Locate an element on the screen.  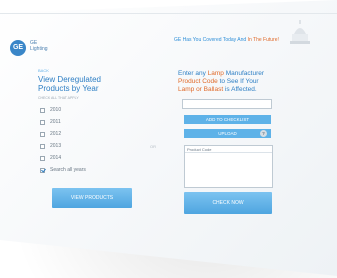
year-option-2011: 2011 is located at coordinates (90, 122).